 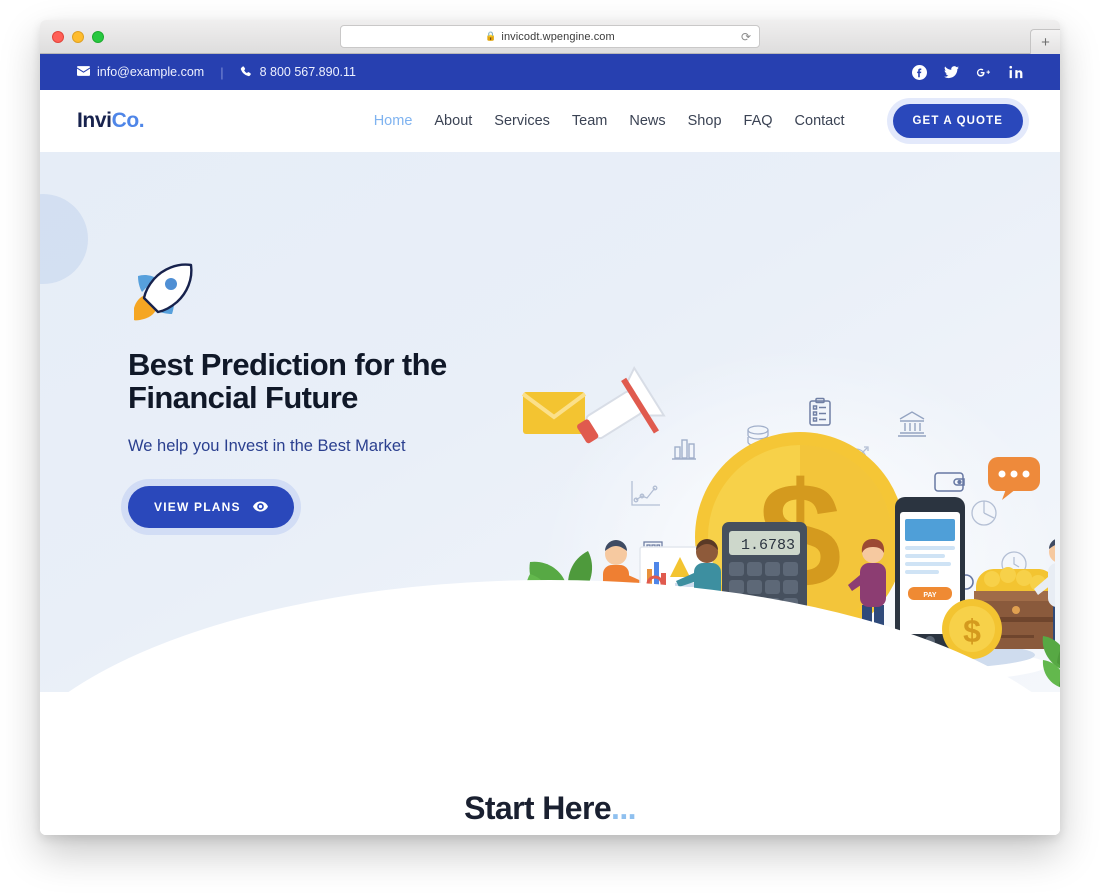 I want to click on view-plans-label: VIEW PLANS, so click(x=197, y=506).